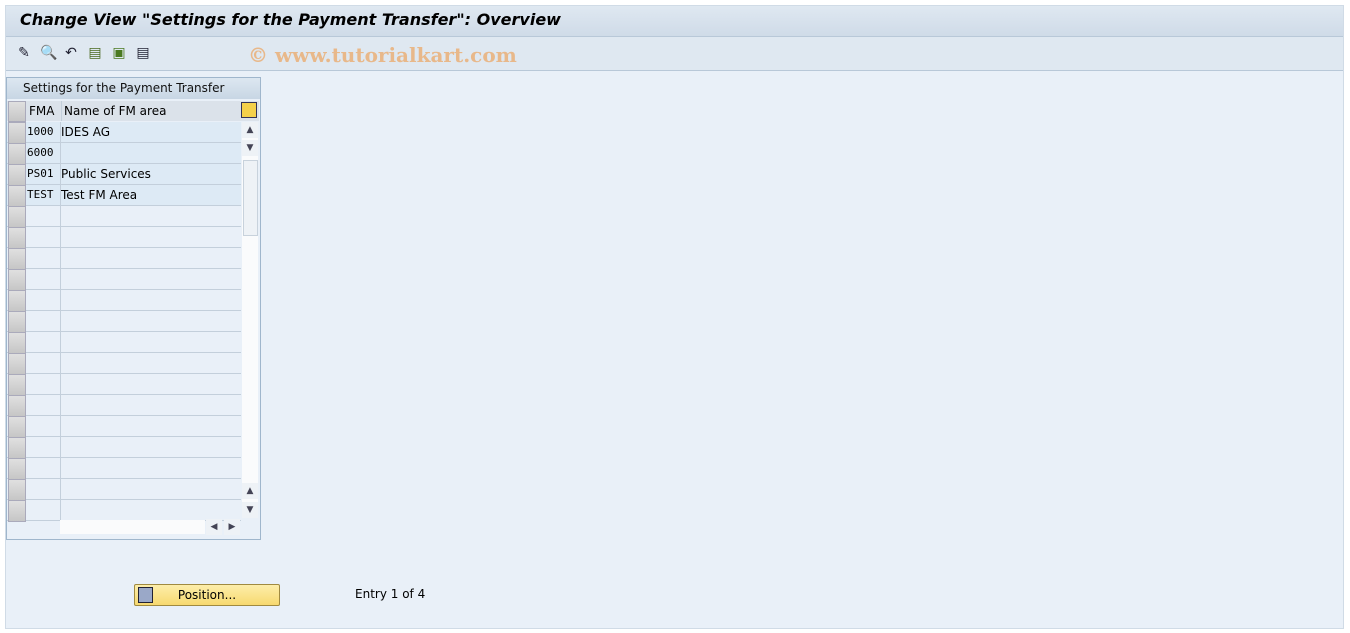 Image resolution: width=1350 pixels, height=633 pixels. What do you see at coordinates (43, 132) in the screenshot?
I see `cell-fma: 1000` at bounding box center [43, 132].